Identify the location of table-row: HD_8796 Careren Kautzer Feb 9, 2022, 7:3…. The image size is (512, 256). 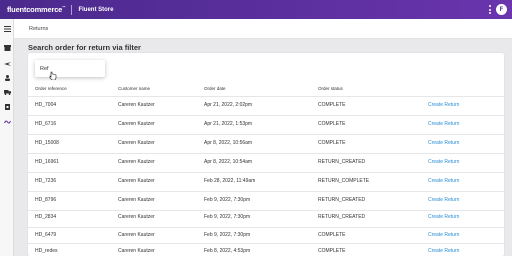
(266, 201).